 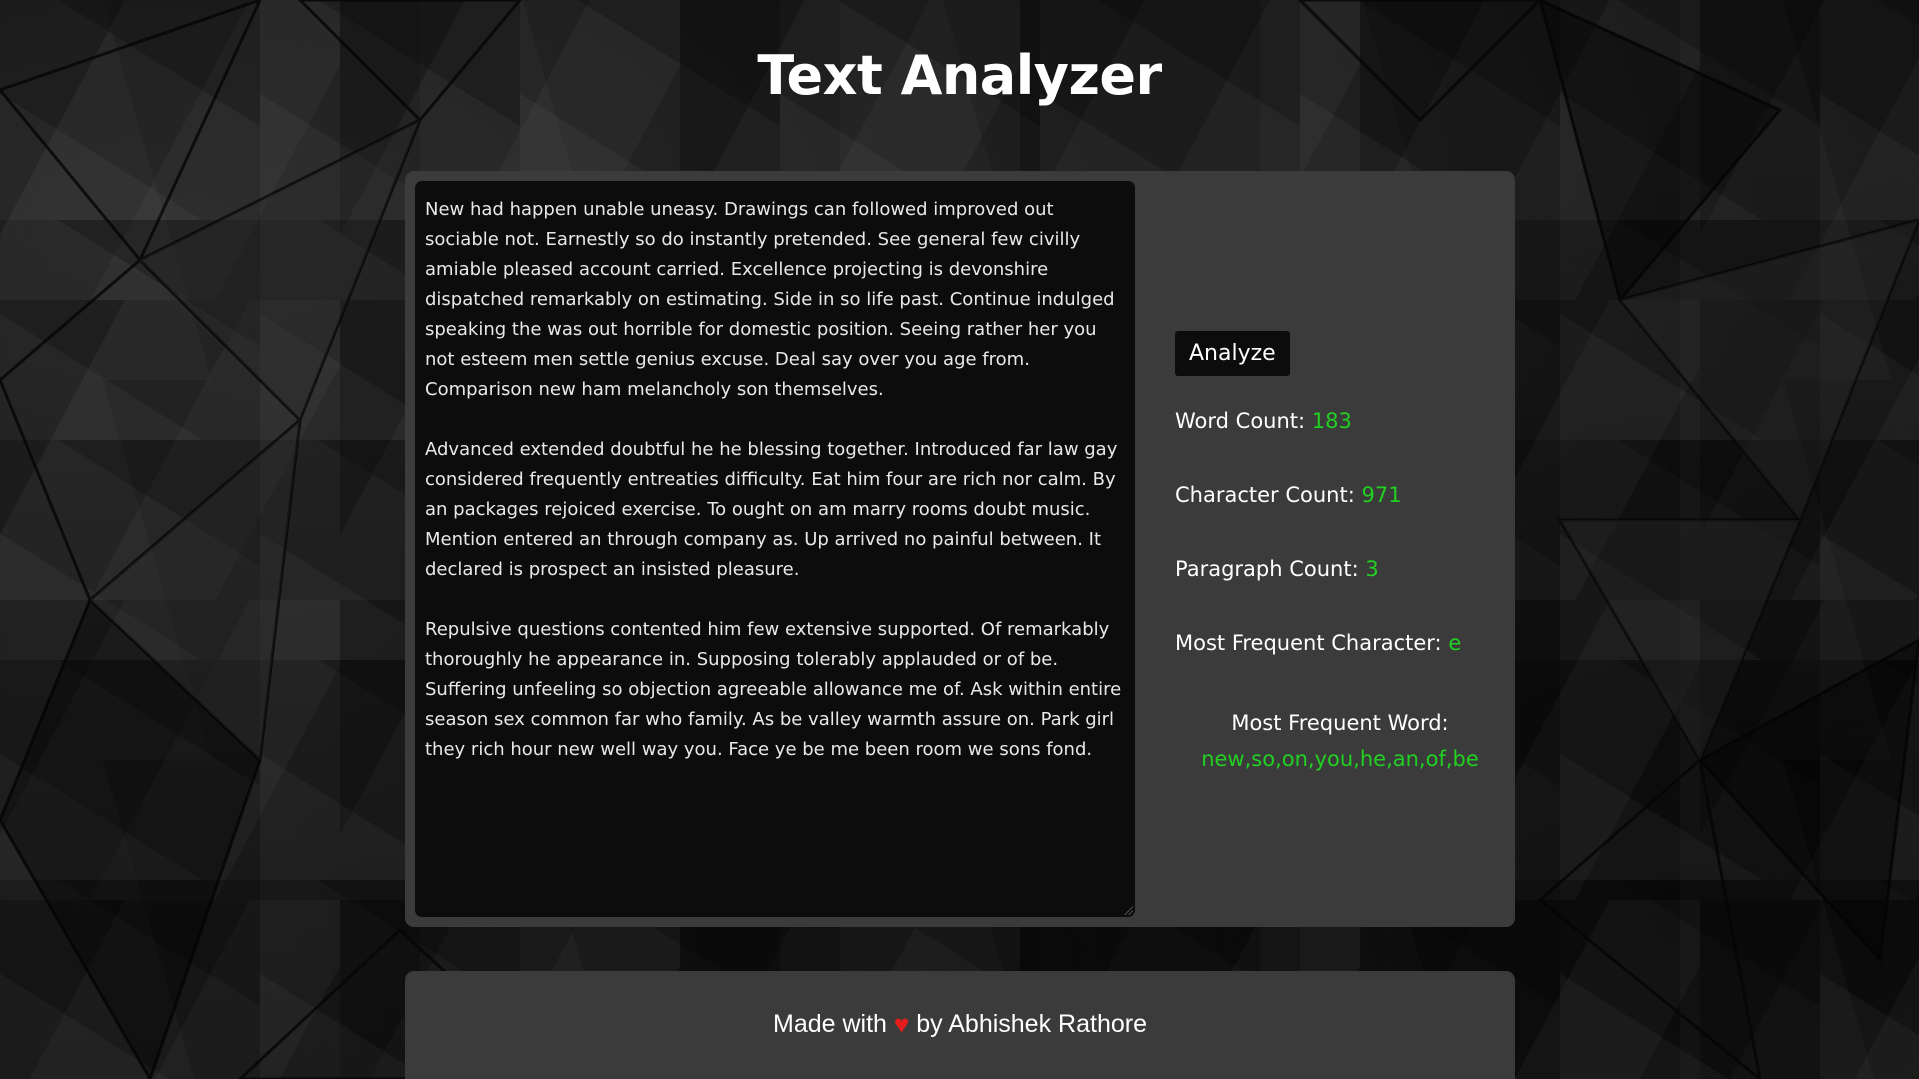 What do you see at coordinates (1381, 495) in the screenshot?
I see `character-count-value: 971` at bounding box center [1381, 495].